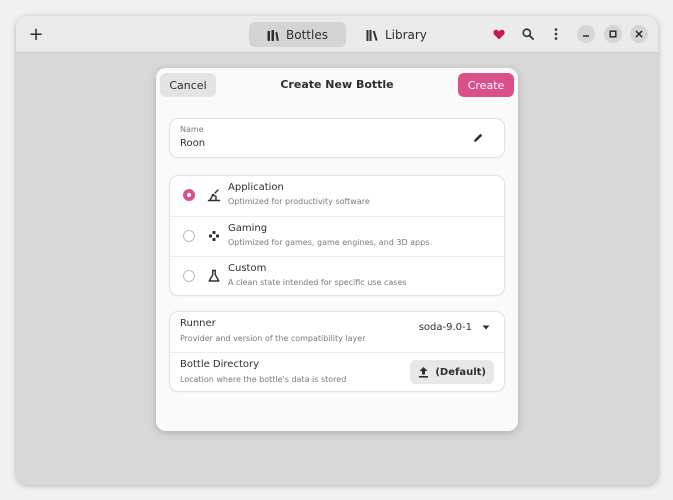 The height and width of the screenshot is (500, 673). I want to click on cancel-button: Cancel, so click(188, 85).